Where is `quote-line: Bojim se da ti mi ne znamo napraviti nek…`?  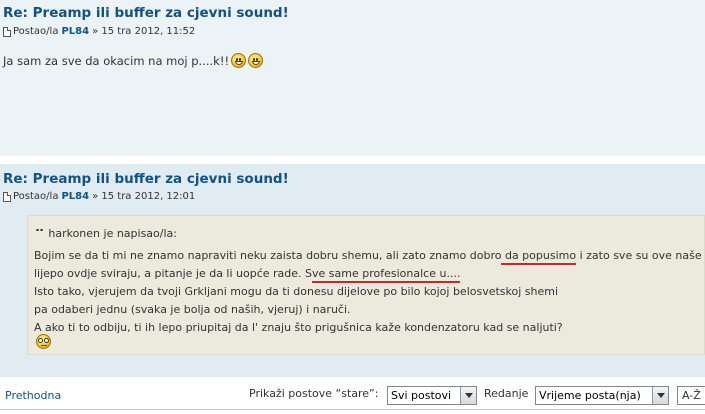
quote-line: Bojim se da ti mi ne znamo napraviti nek… is located at coordinates (368, 256).